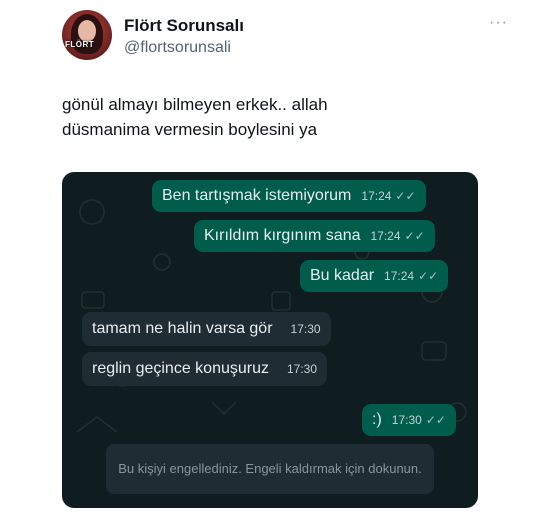 This screenshot has width=540, height=523. What do you see at coordinates (80, 44) in the screenshot?
I see `avatar-logo-text: FLÖRT` at bounding box center [80, 44].